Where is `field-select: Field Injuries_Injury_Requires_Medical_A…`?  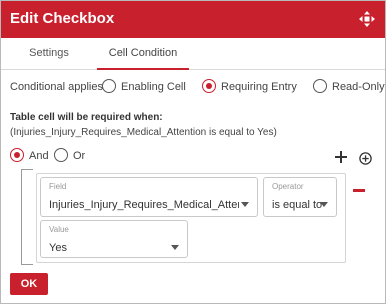 field-select: Field Injuries_Injury_Requires_Medical_A… is located at coordinates (149, 197).